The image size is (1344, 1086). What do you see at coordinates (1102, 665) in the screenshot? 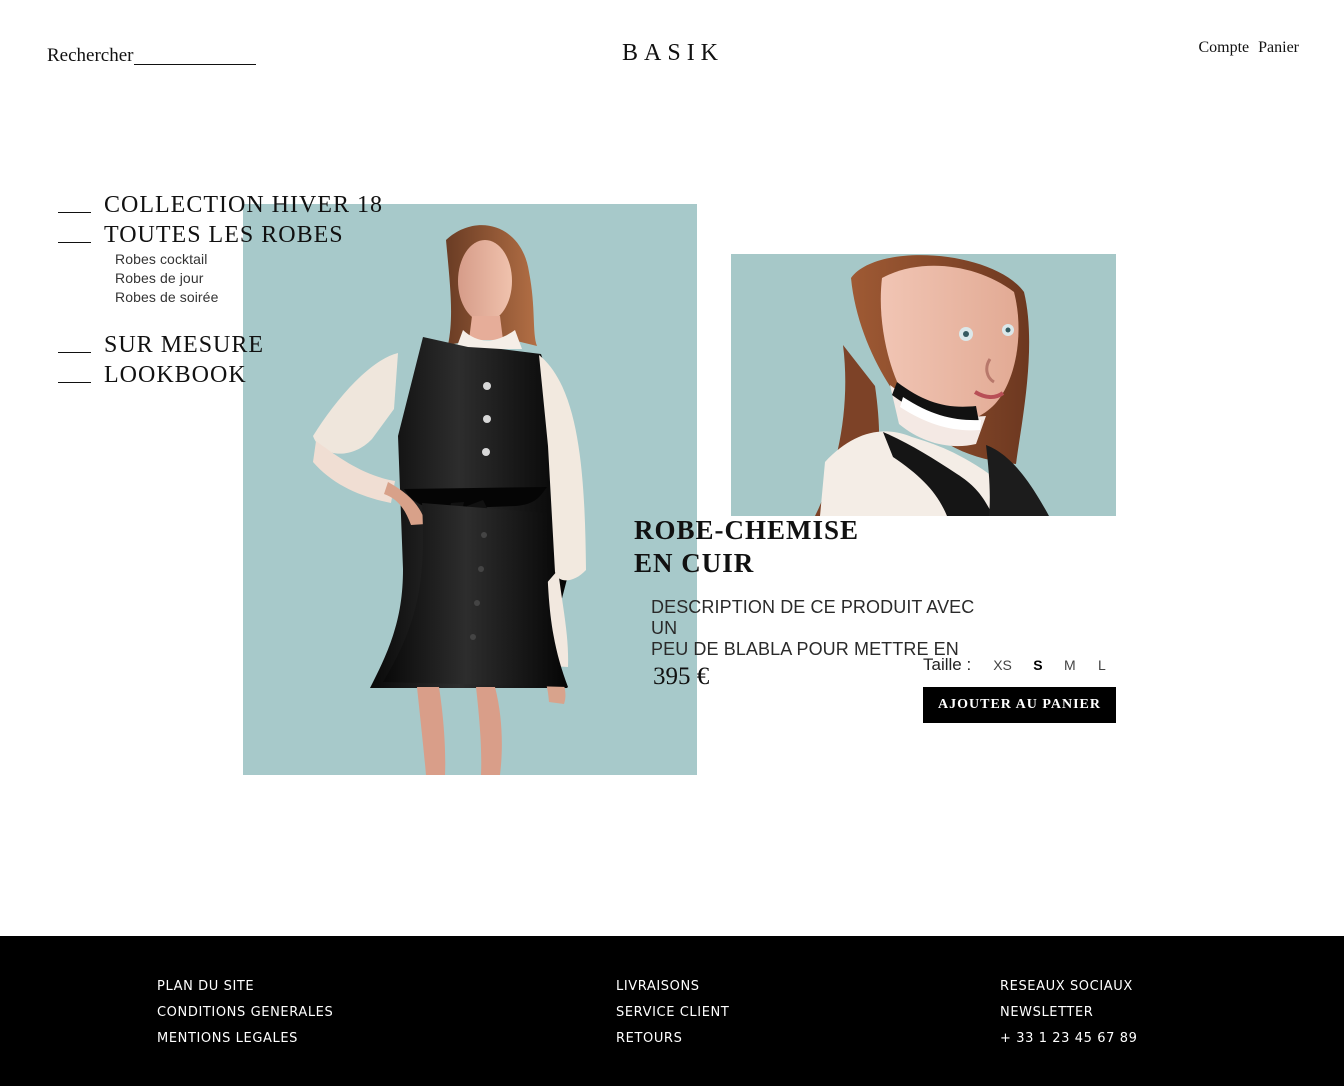
I see `size-option-l: L` at bounding box center [1102, 665].